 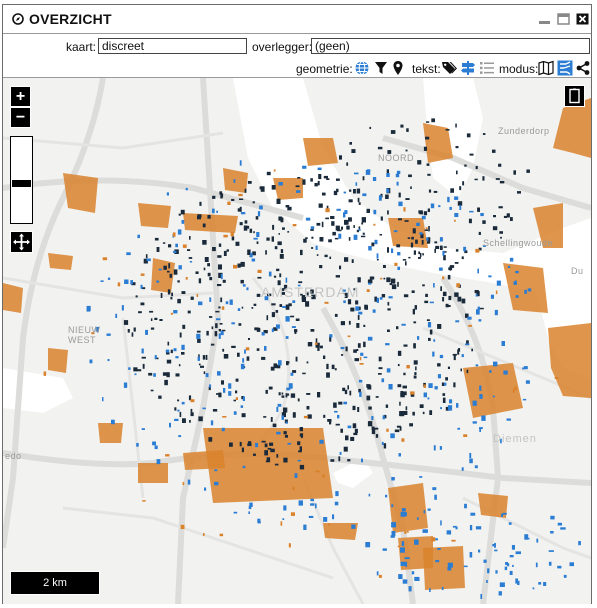 What do you see at coordinates (398, 68) in the screenshot?
I see `map-marker-icon` at bounding box center [398, 68].